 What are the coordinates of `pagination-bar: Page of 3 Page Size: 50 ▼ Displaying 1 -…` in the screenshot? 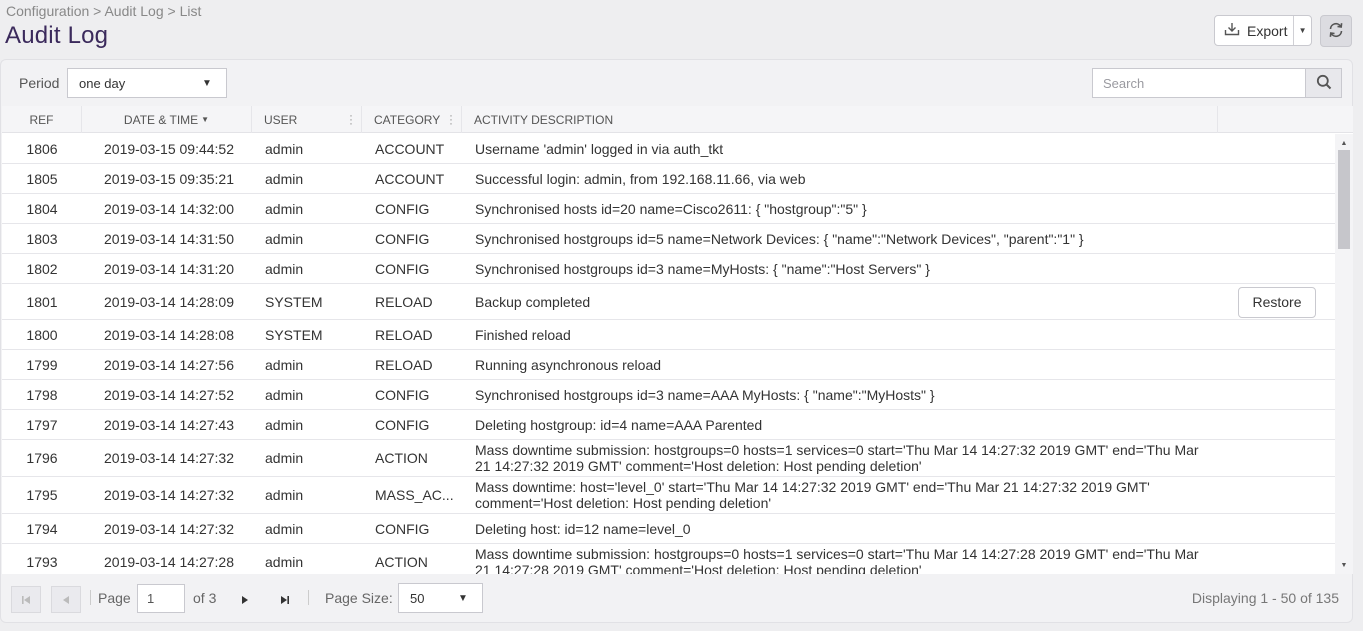 It's located at (676, 599).